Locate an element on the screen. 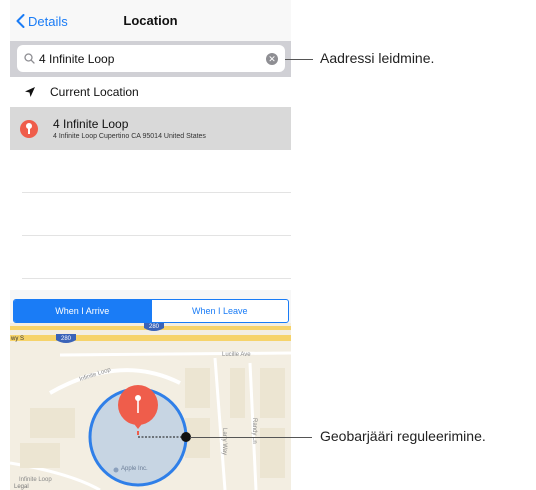 This screenshot has width=536, height=490. navigation-bar: Details Location is located at coordinates (150, 20).